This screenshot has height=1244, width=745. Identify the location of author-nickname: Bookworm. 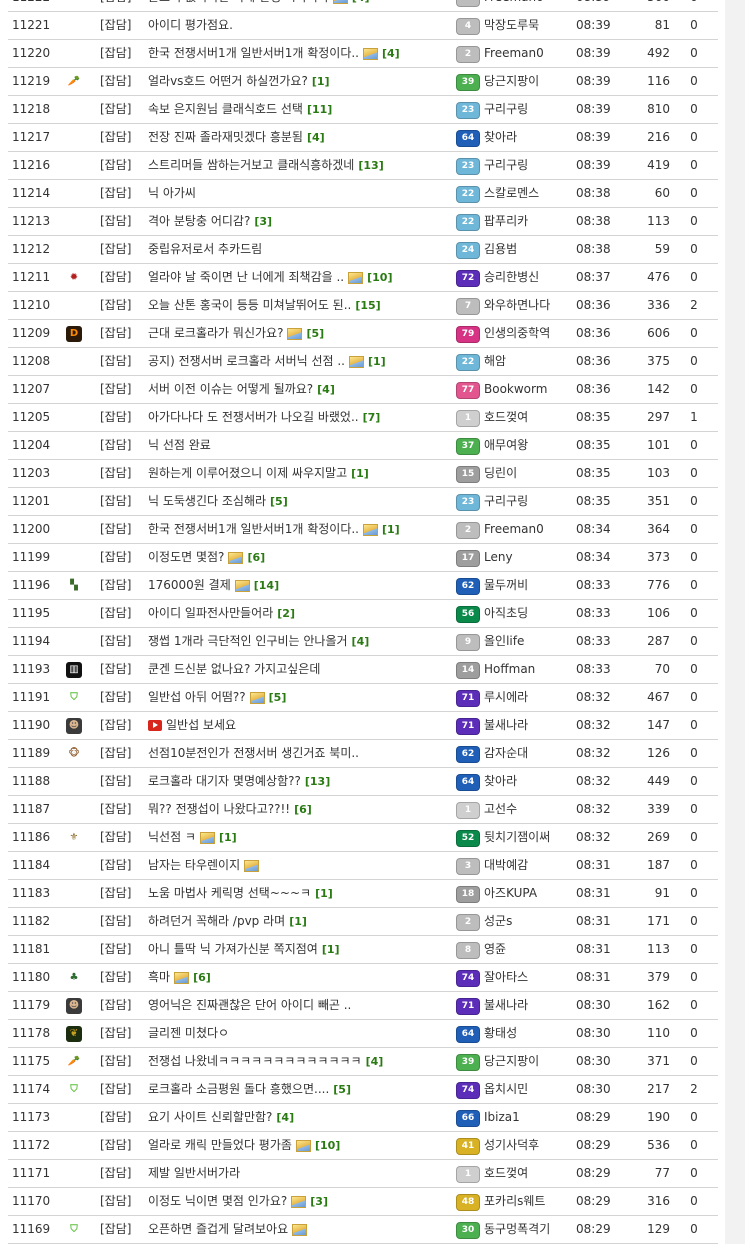
(529, 389).